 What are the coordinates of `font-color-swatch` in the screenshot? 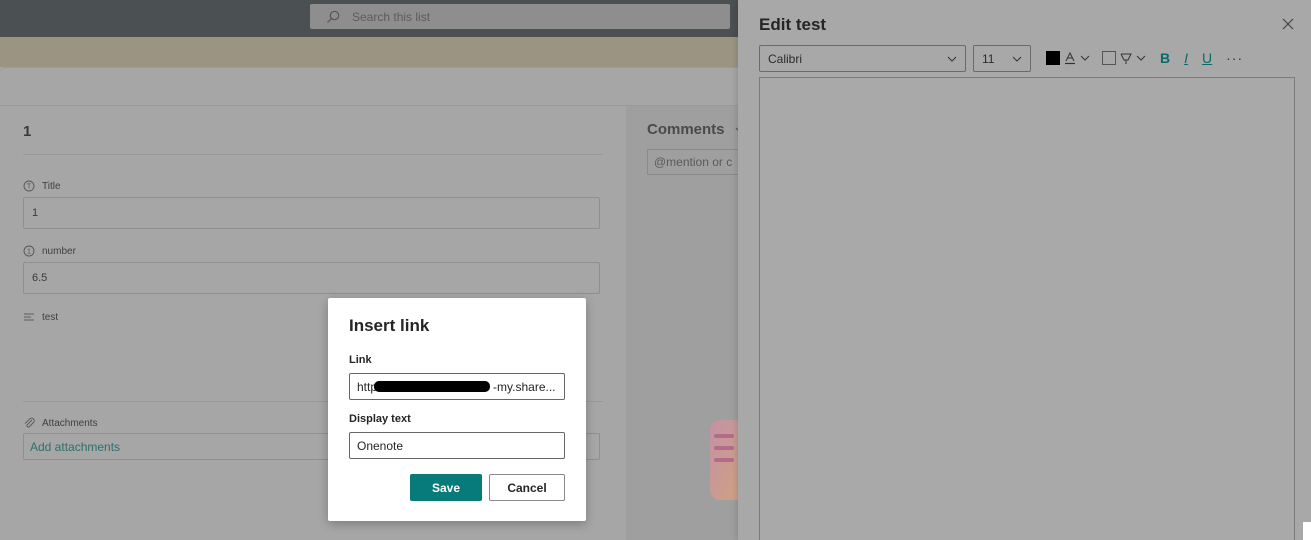 It's located at (1053, 58).